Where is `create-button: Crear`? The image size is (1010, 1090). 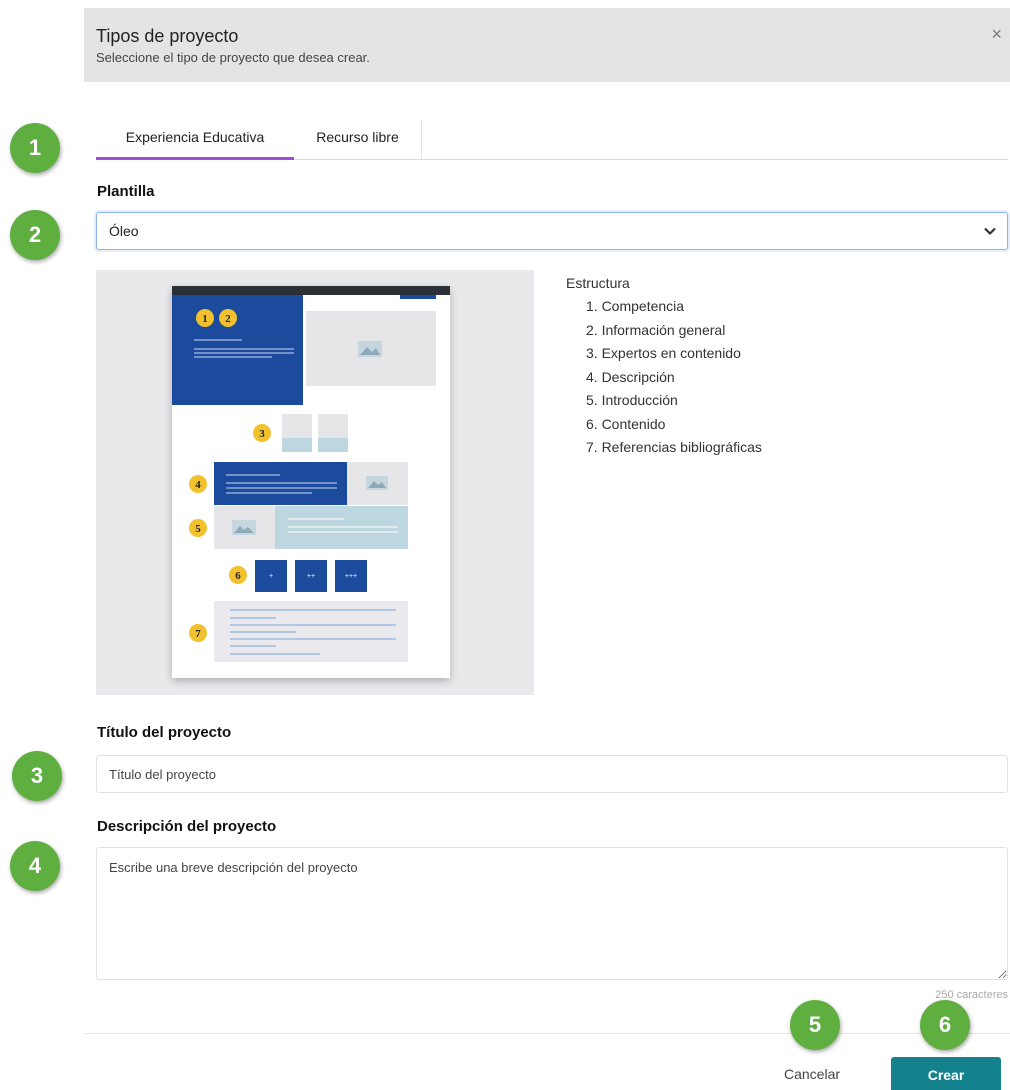 create-button: Crear is located at coordinates (946, 1073).